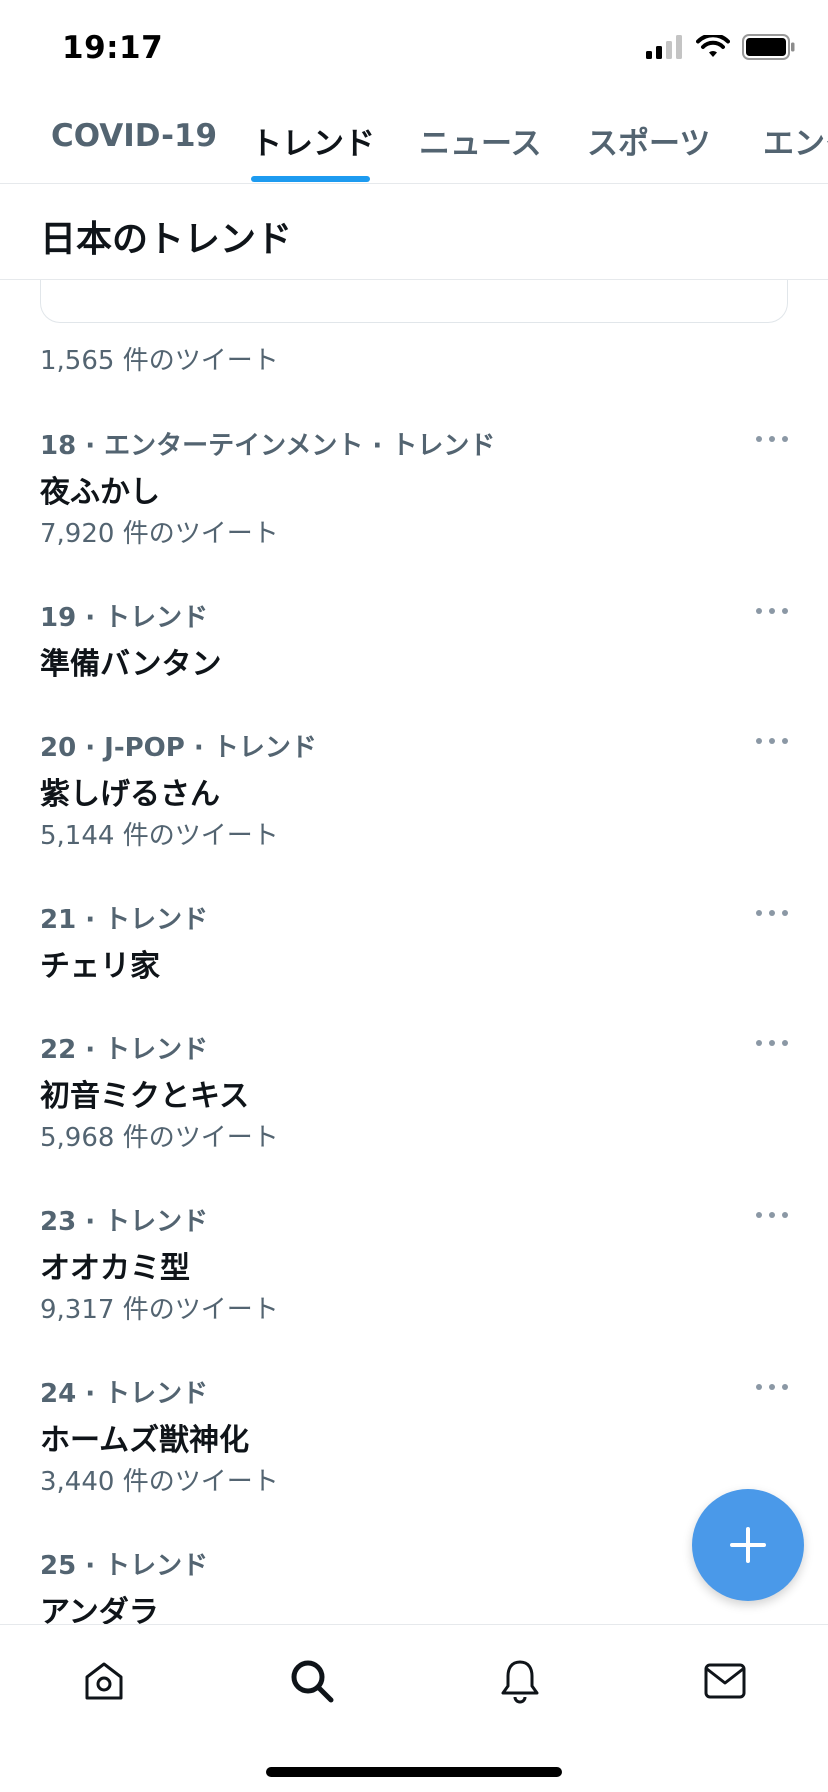  What do you see at coordinates (159, 1310) in the screenshot?
I see `trend-tweet-count: 9,317 件のツイート` at bounding box center [159, 1310].